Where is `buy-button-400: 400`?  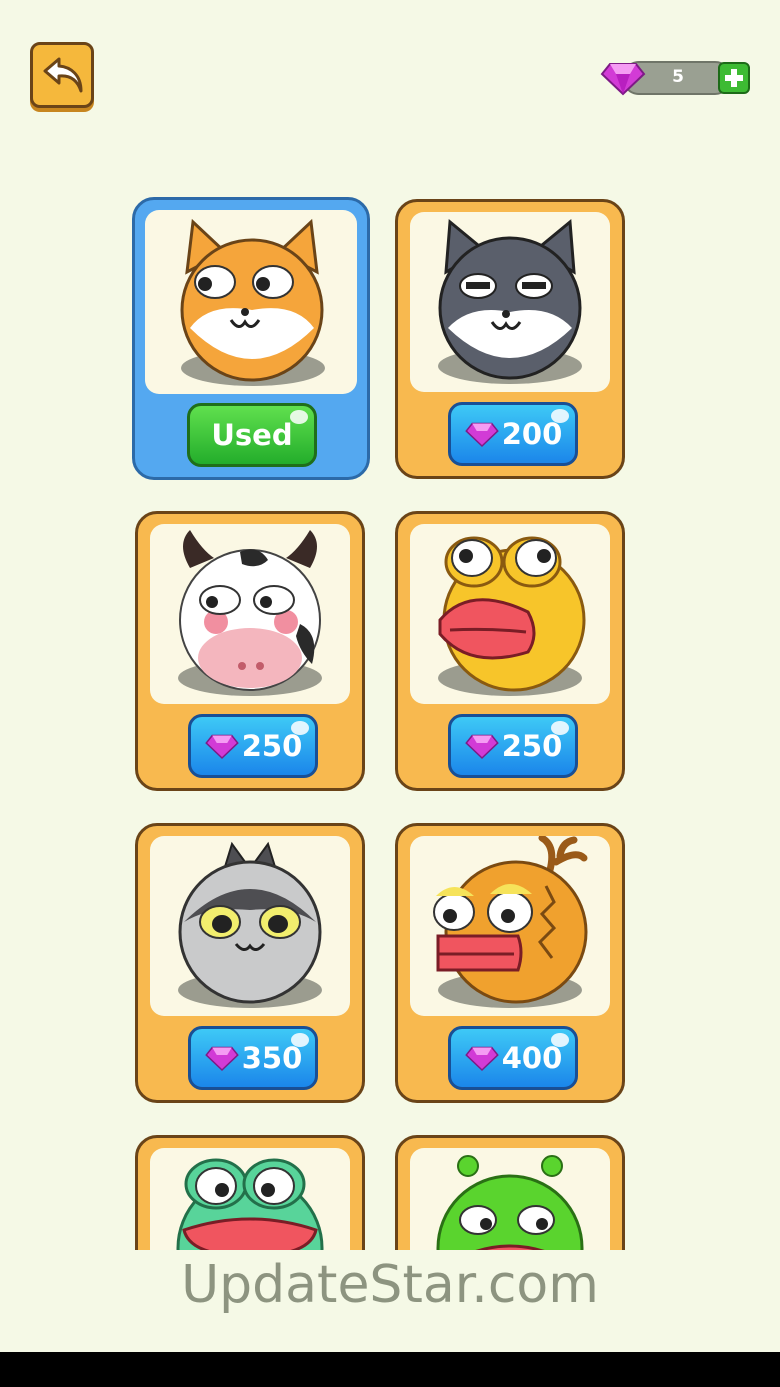
buy-button-400: 400 is located at coordinates (513, 1058).